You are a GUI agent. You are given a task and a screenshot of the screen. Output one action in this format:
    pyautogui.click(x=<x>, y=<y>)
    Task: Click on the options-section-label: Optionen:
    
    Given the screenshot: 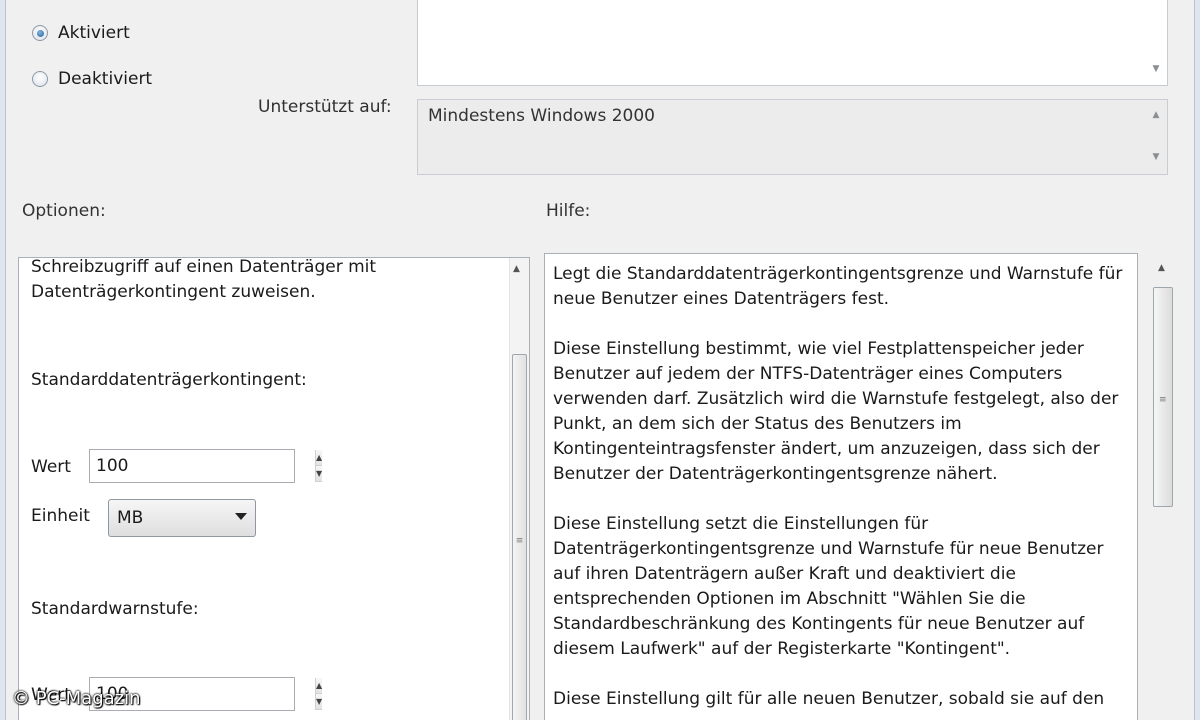 What is the action you would take?
    pyautogui.click(x=64, y=211)
    